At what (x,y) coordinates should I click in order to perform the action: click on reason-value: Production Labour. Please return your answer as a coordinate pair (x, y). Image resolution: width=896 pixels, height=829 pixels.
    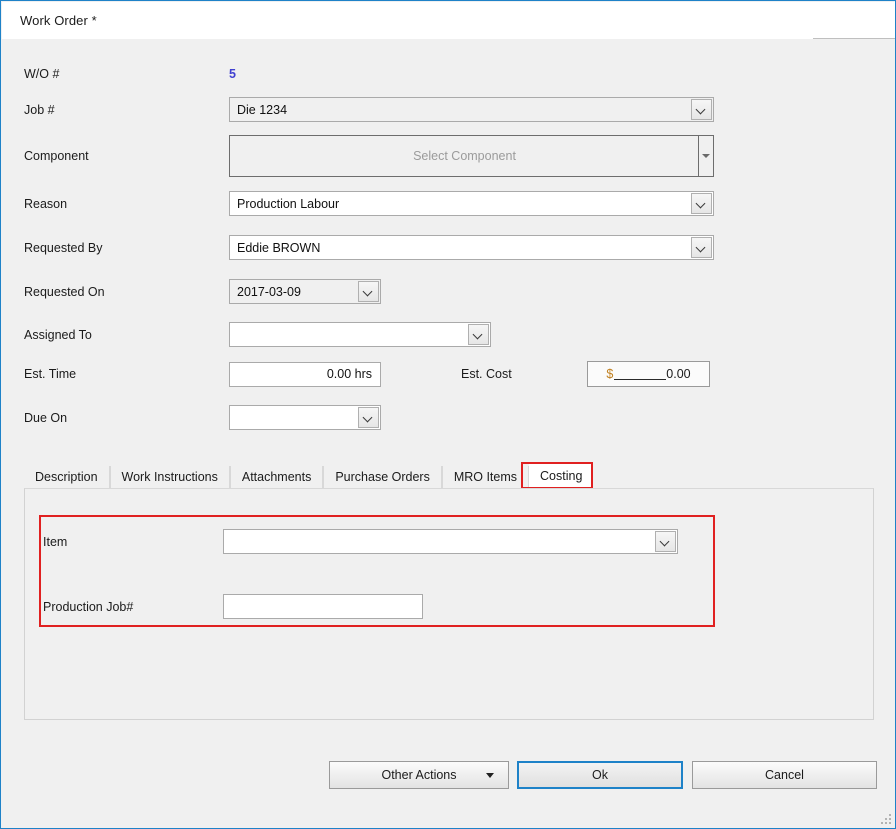
    Looking at the image, I should click on (288, 203).